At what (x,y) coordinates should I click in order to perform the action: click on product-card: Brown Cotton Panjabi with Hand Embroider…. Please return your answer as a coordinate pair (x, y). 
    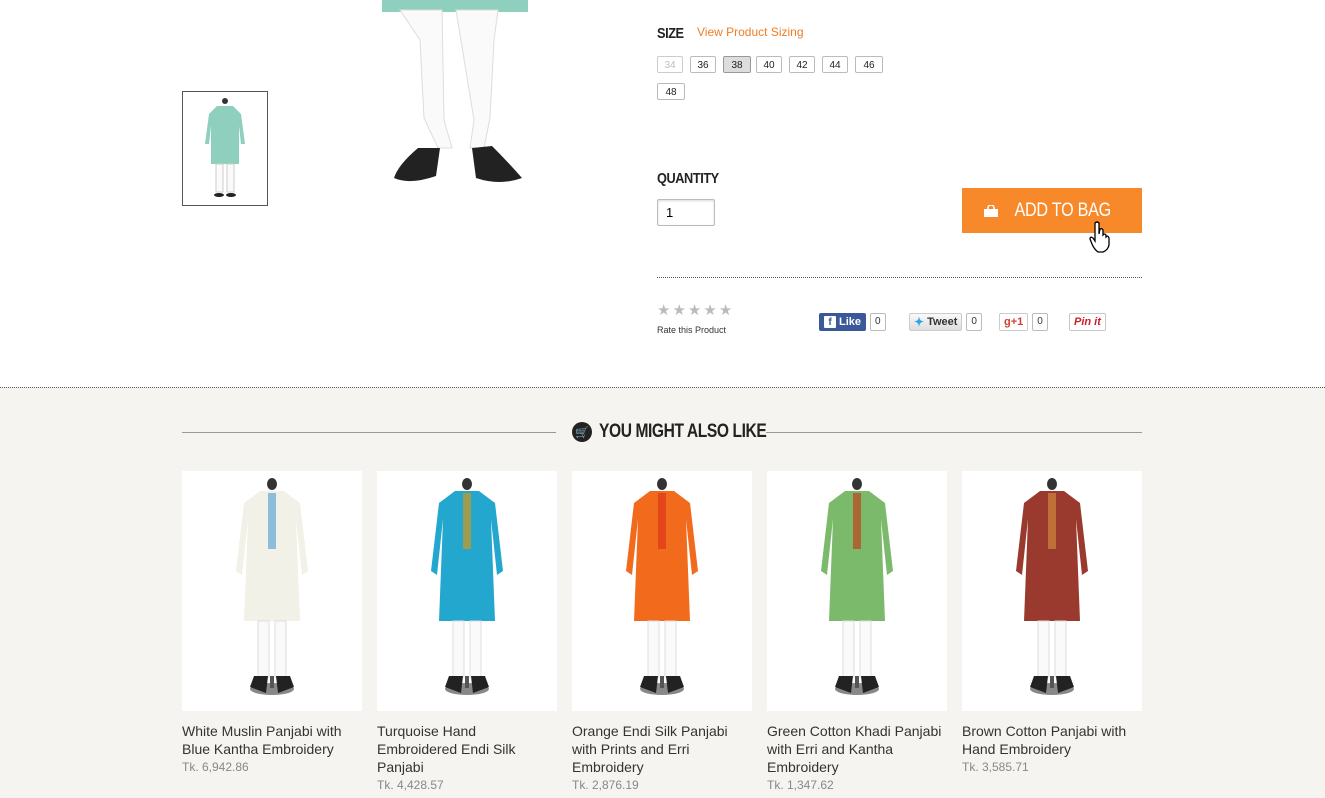
    Looking at the image, I should click on (1052, 623).